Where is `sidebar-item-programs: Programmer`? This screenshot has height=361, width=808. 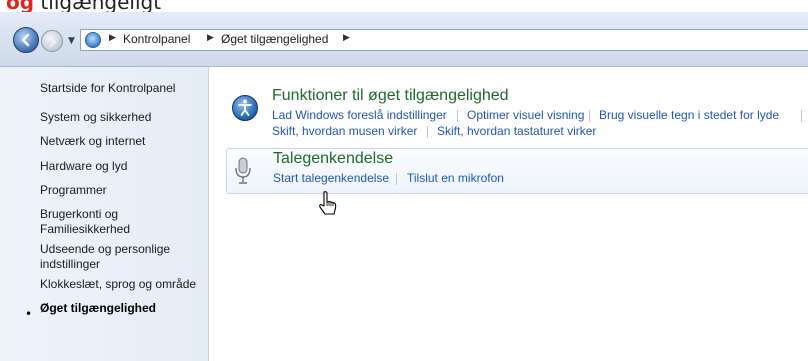
sidebar-item-programs: Programmer is located at coordinates (122, 190).